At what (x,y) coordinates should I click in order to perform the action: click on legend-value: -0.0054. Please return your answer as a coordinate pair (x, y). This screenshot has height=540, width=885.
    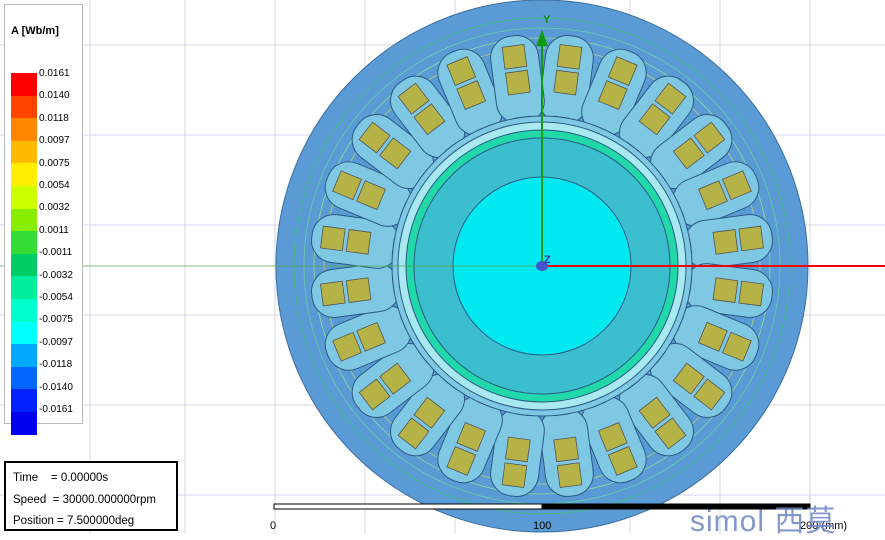
    Looking at the image, I should click on (56, 297).